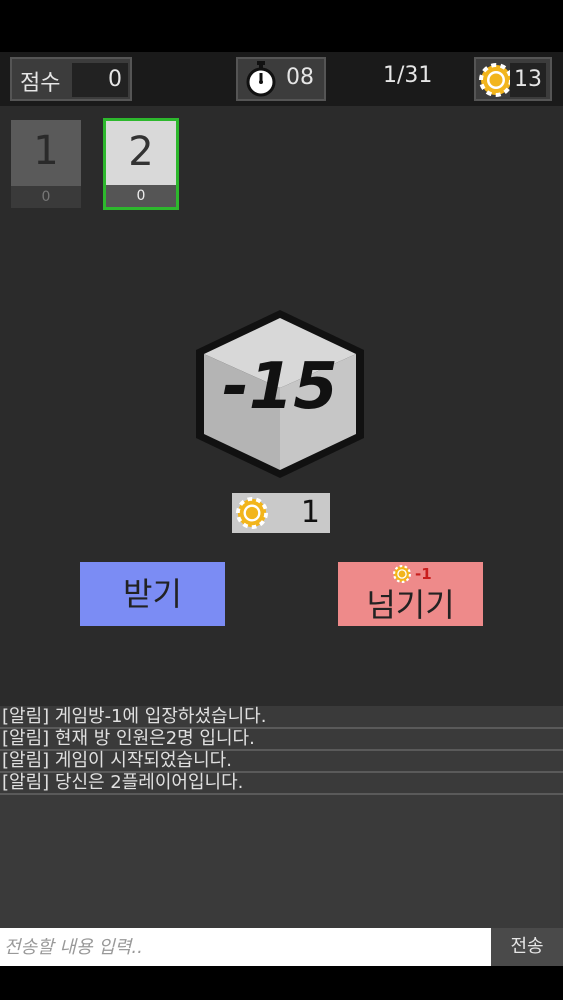 This screenshot has height=1000, width=563. I want to click on timer-value: 08, so click(300, 77).